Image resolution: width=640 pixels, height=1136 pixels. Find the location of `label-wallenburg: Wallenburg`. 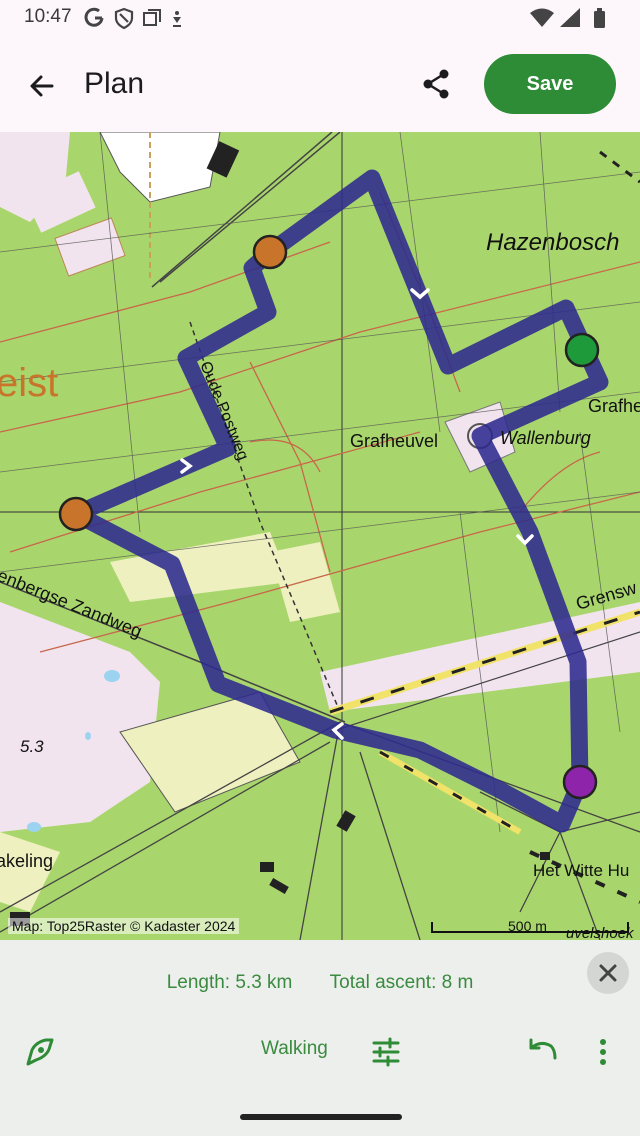

label-wallenburg: Wallenburg is located at coordinates (545, 438).